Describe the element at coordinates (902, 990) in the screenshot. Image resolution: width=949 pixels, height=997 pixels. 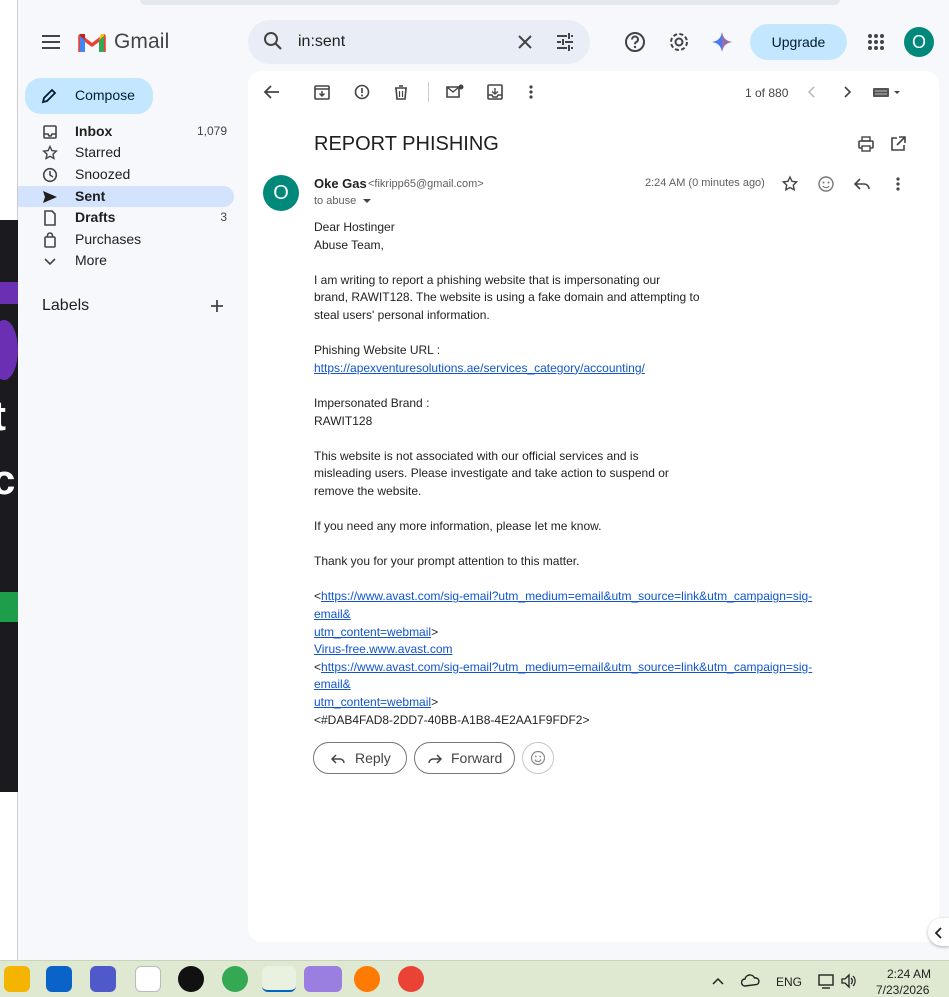
I see `clock-date: 7/23/2026` at that location.